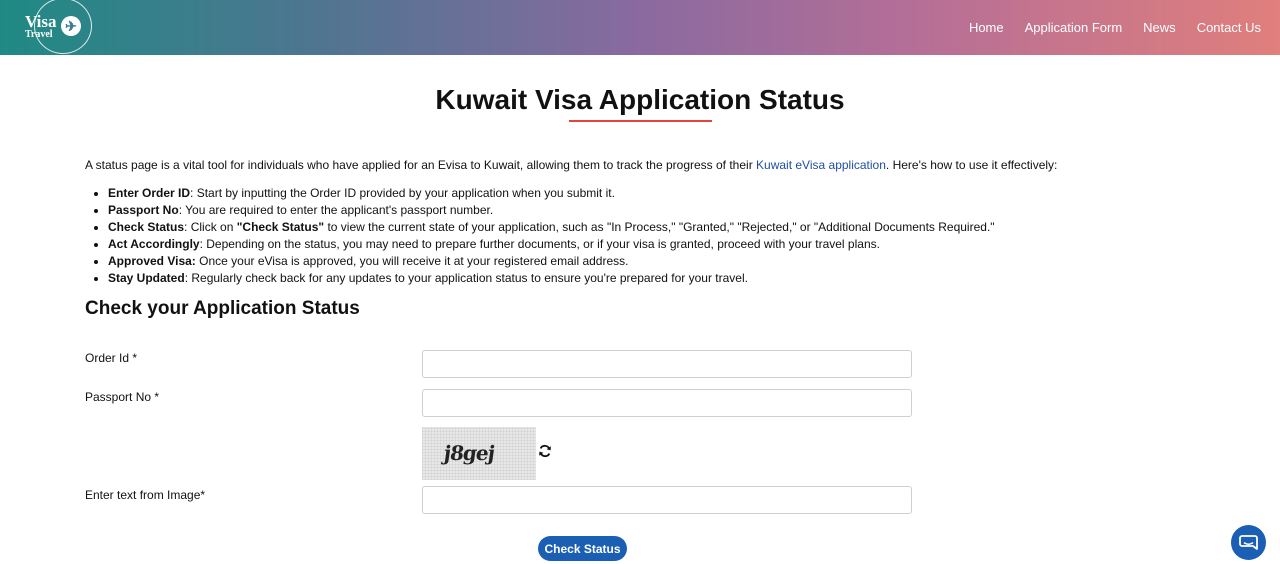 Image resolution: width=1280 pixels, height=564 pixels. I want to click on bullet-term: Stay Updated, so click(146, 278).